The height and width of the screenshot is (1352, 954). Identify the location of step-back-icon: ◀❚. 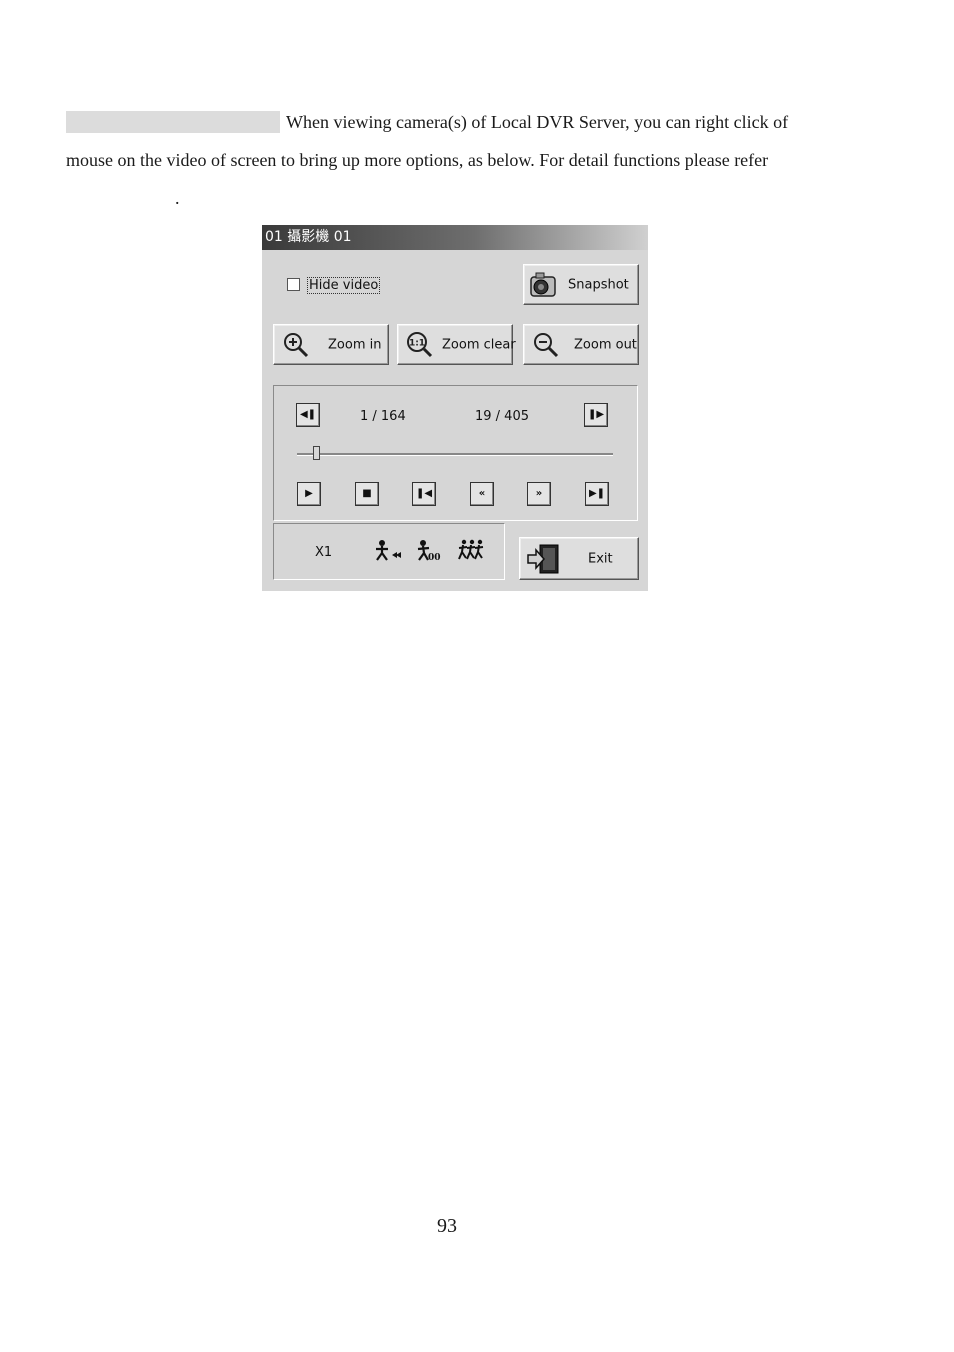
(308, 415).